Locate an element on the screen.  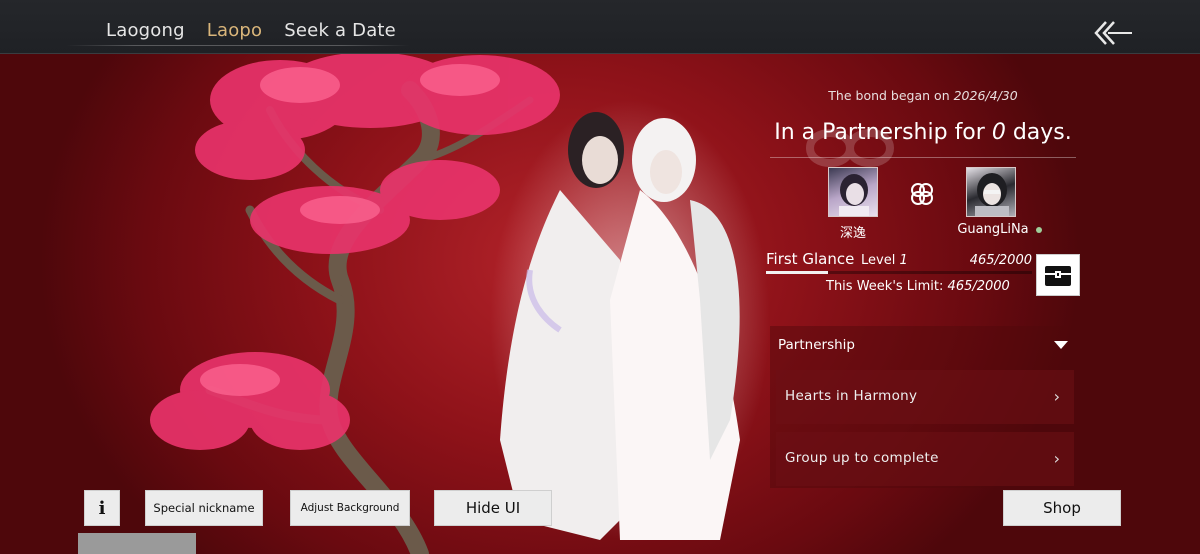
top-nav-bar: Laogong Laopo Seek a Date is located at coordinates (600, 27).